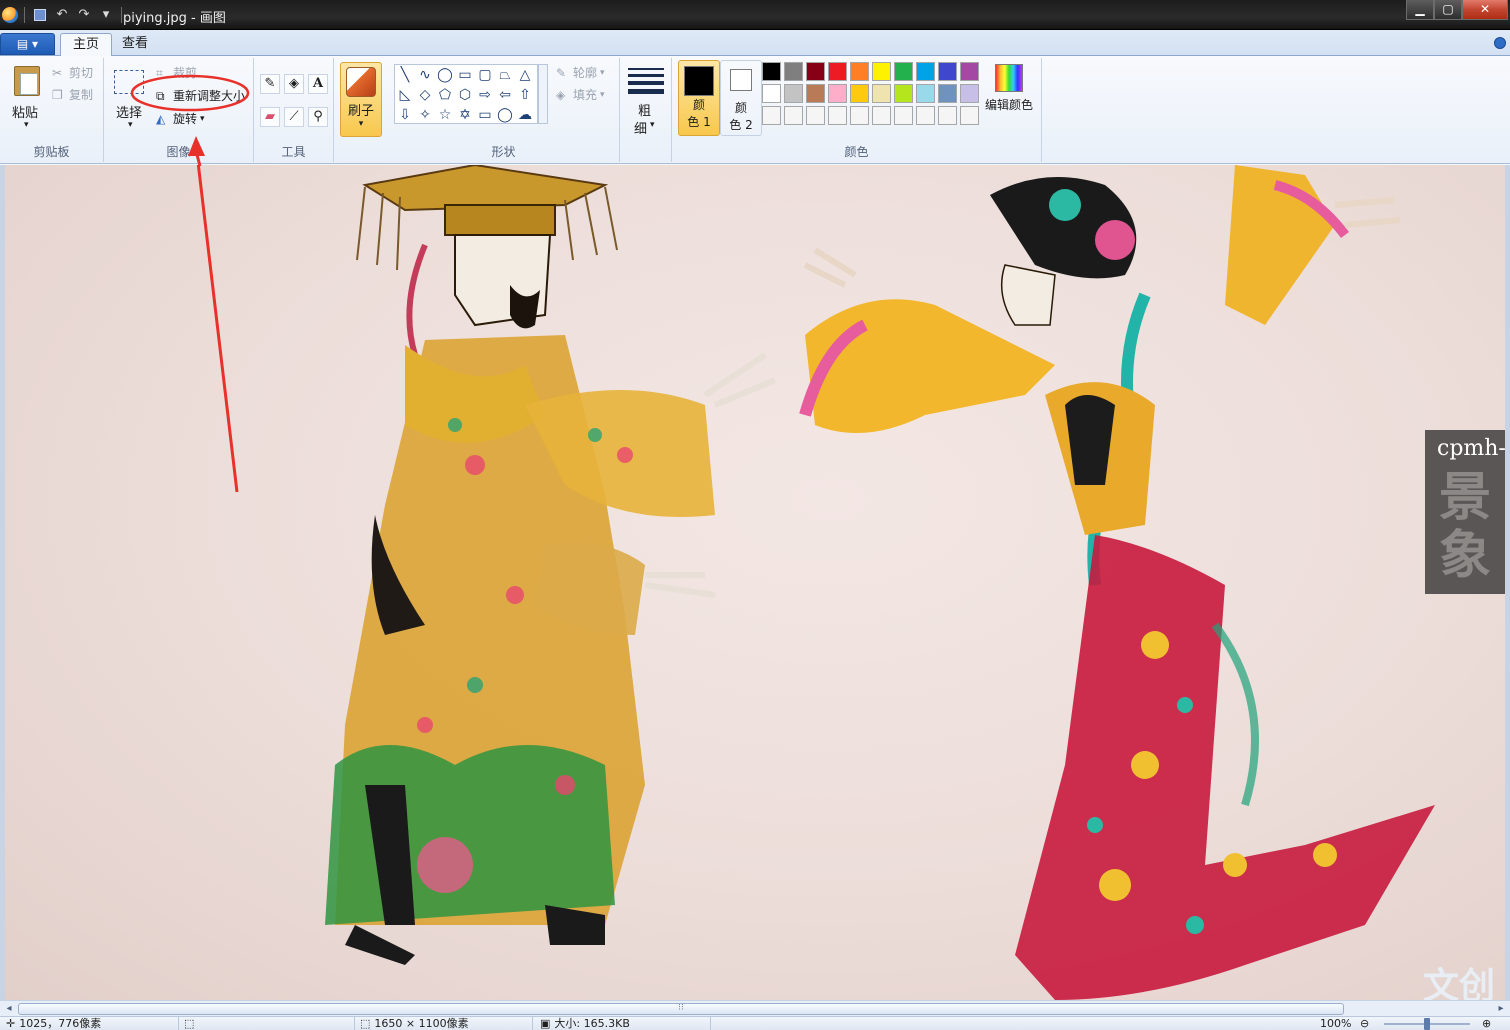 The height and width of the screenshot is (1030, 1510). I want to click on rounded-rect-shape-icon: ▢, so click(485, 75).